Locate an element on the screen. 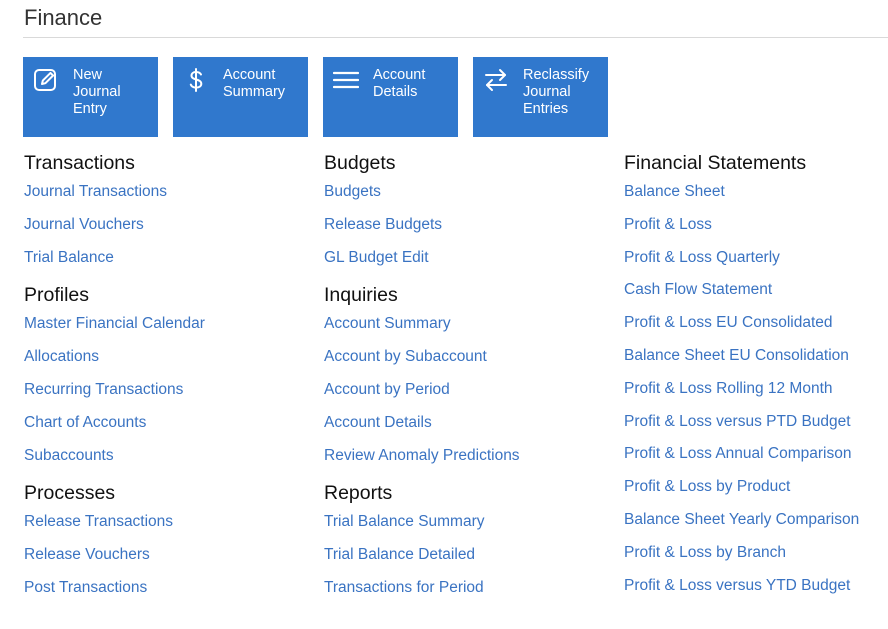  link-profit-loss-by-branch: Profit & Loss by Branch is located at coordinates (756, 553).